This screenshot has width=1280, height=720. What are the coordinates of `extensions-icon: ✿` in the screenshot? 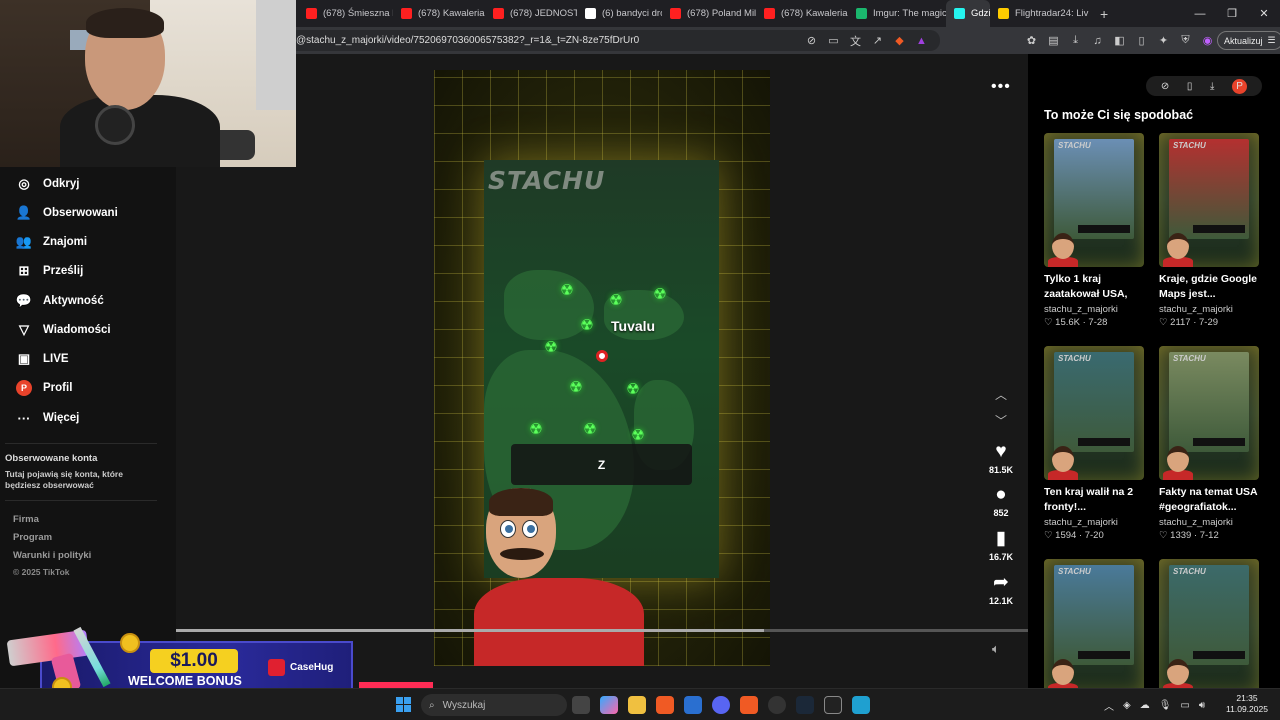 It's located at (1031, 40).